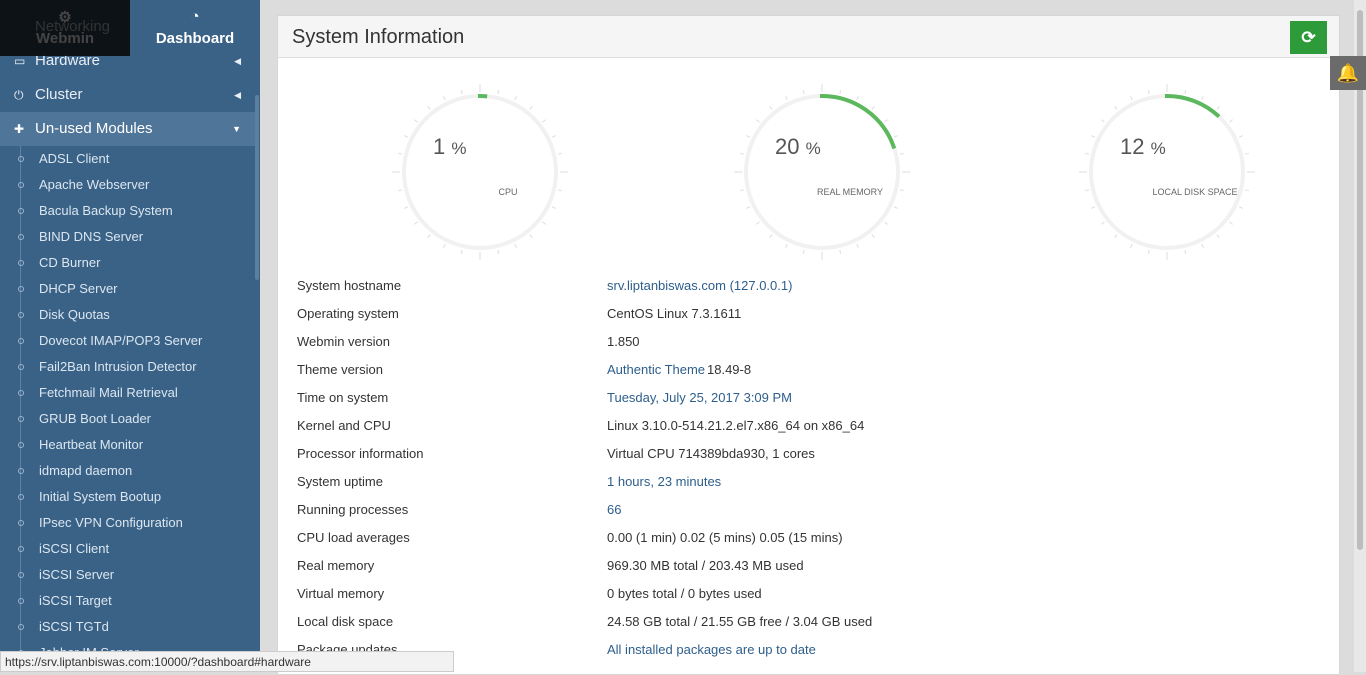  I want to click on info-value-suffix: 18.49-8, so click(729, 369).